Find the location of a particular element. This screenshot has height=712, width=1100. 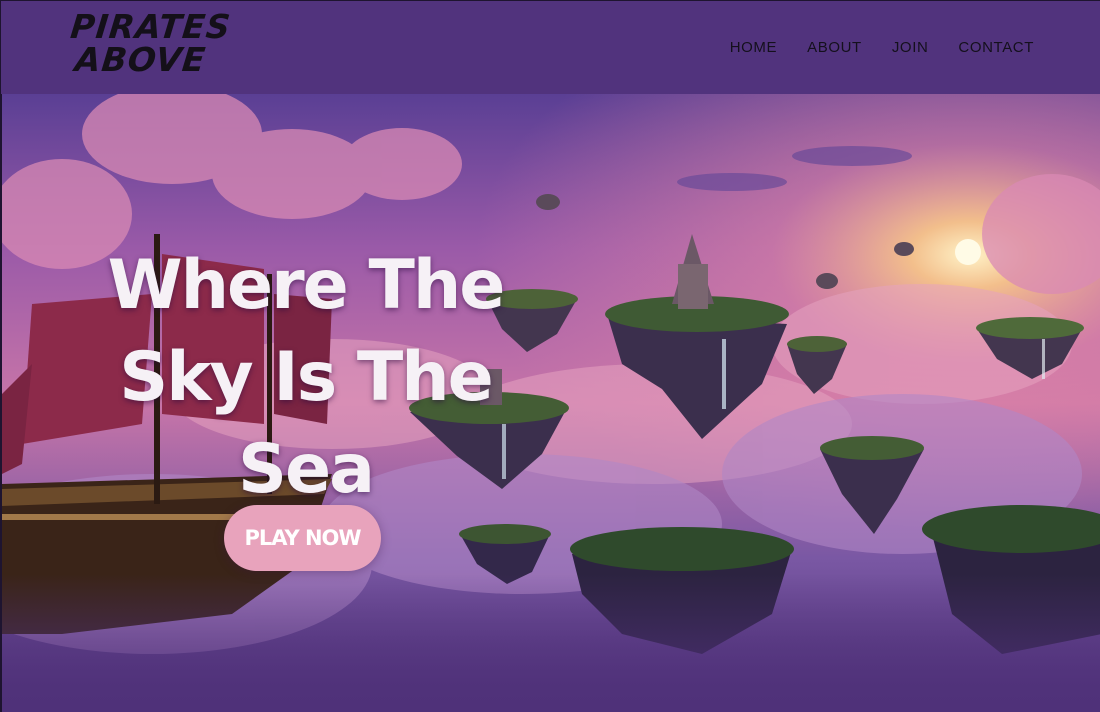

nav-about-link: ABOUT is located at coordinates (834, 48).